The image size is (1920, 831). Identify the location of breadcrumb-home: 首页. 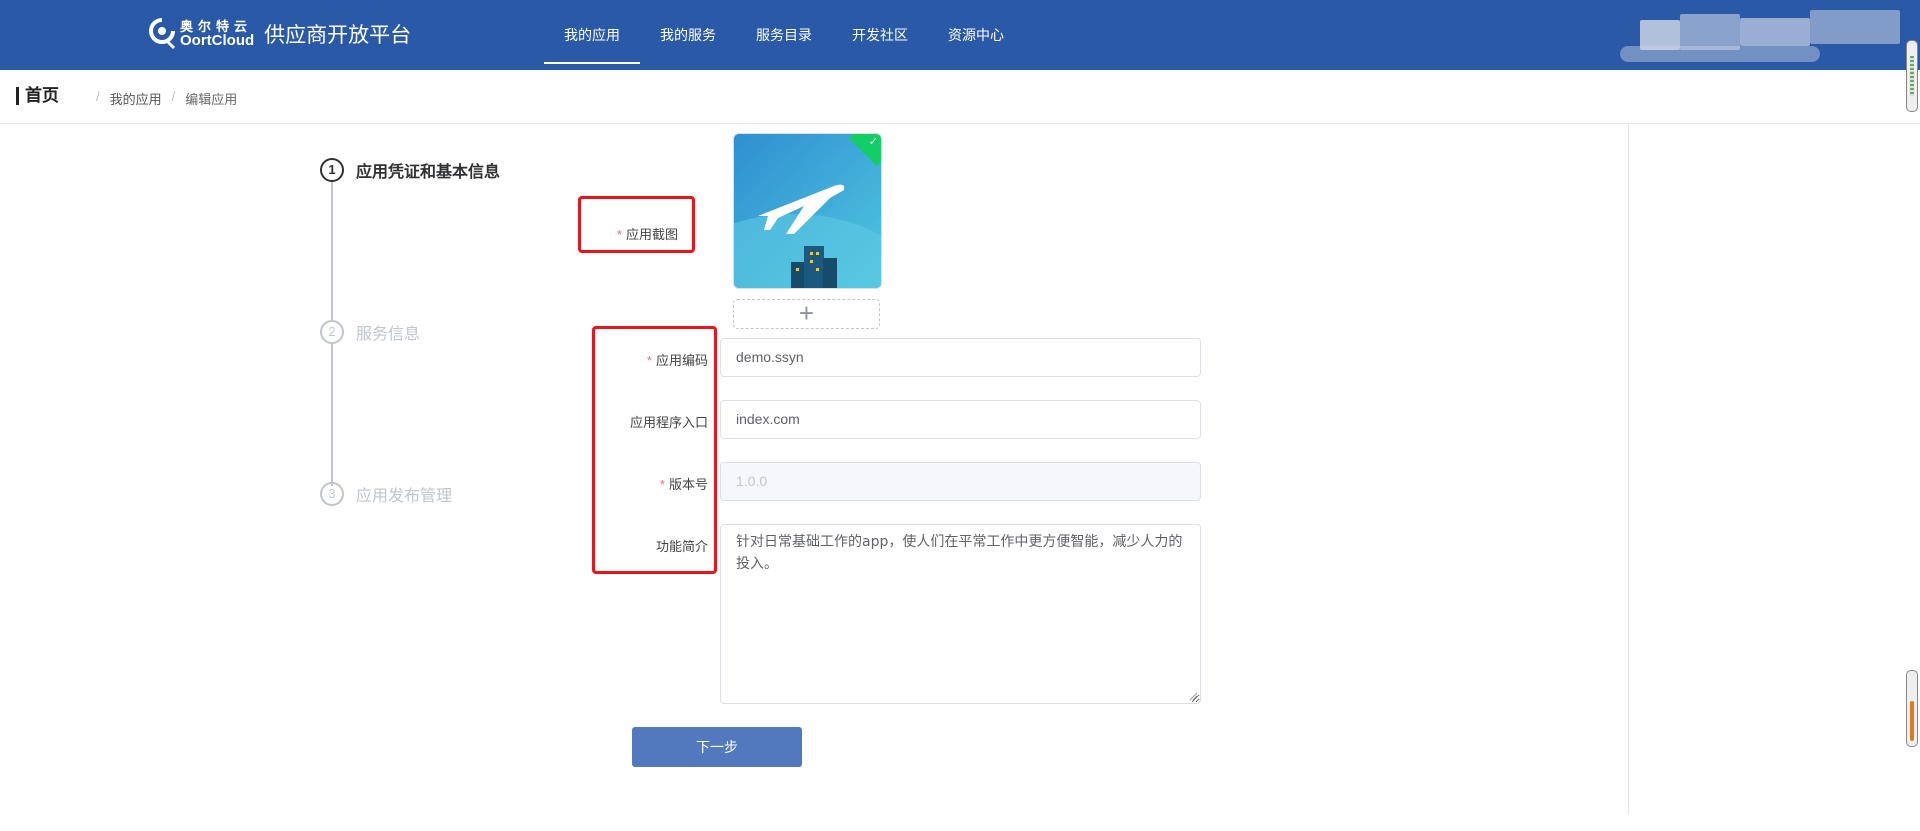
(37, 96).